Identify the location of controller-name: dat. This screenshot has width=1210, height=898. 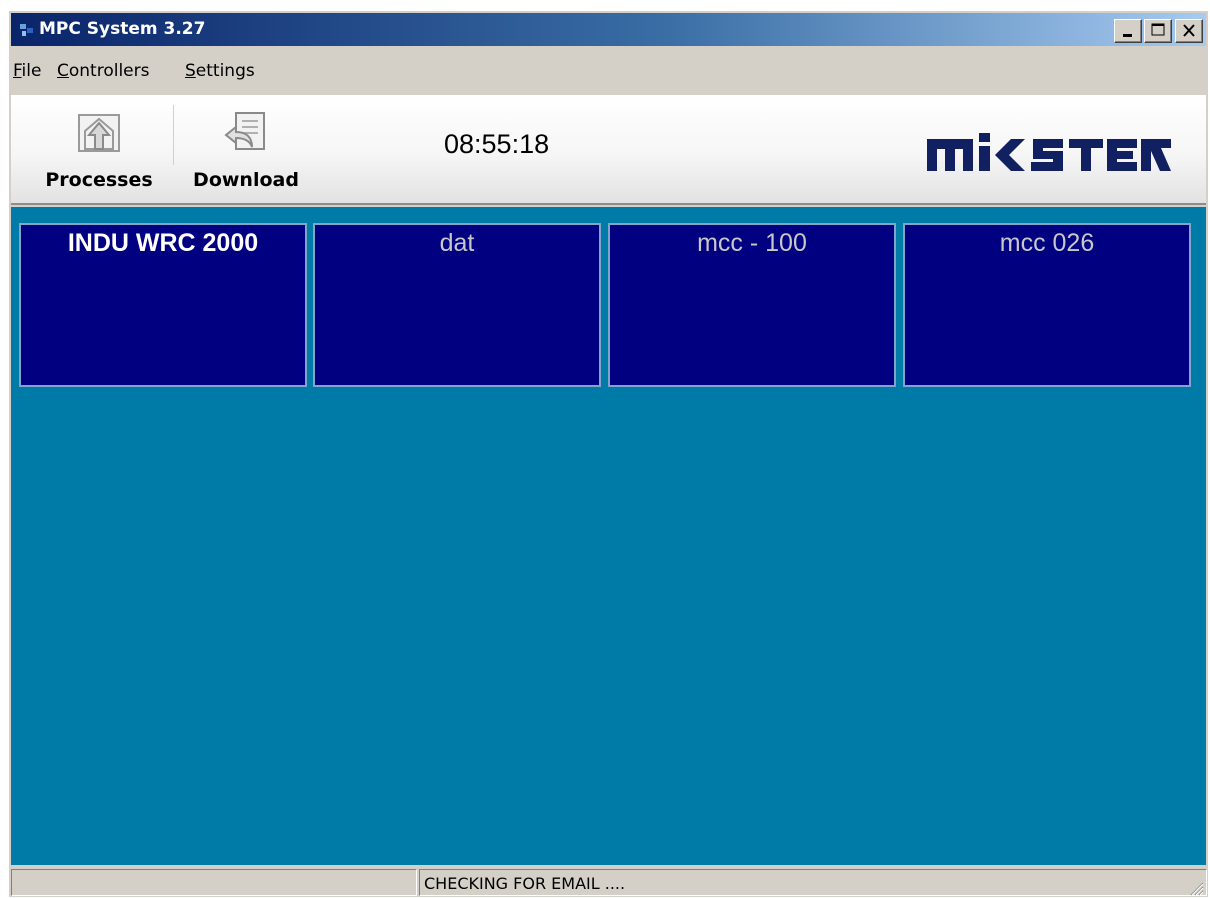
(457, 243).